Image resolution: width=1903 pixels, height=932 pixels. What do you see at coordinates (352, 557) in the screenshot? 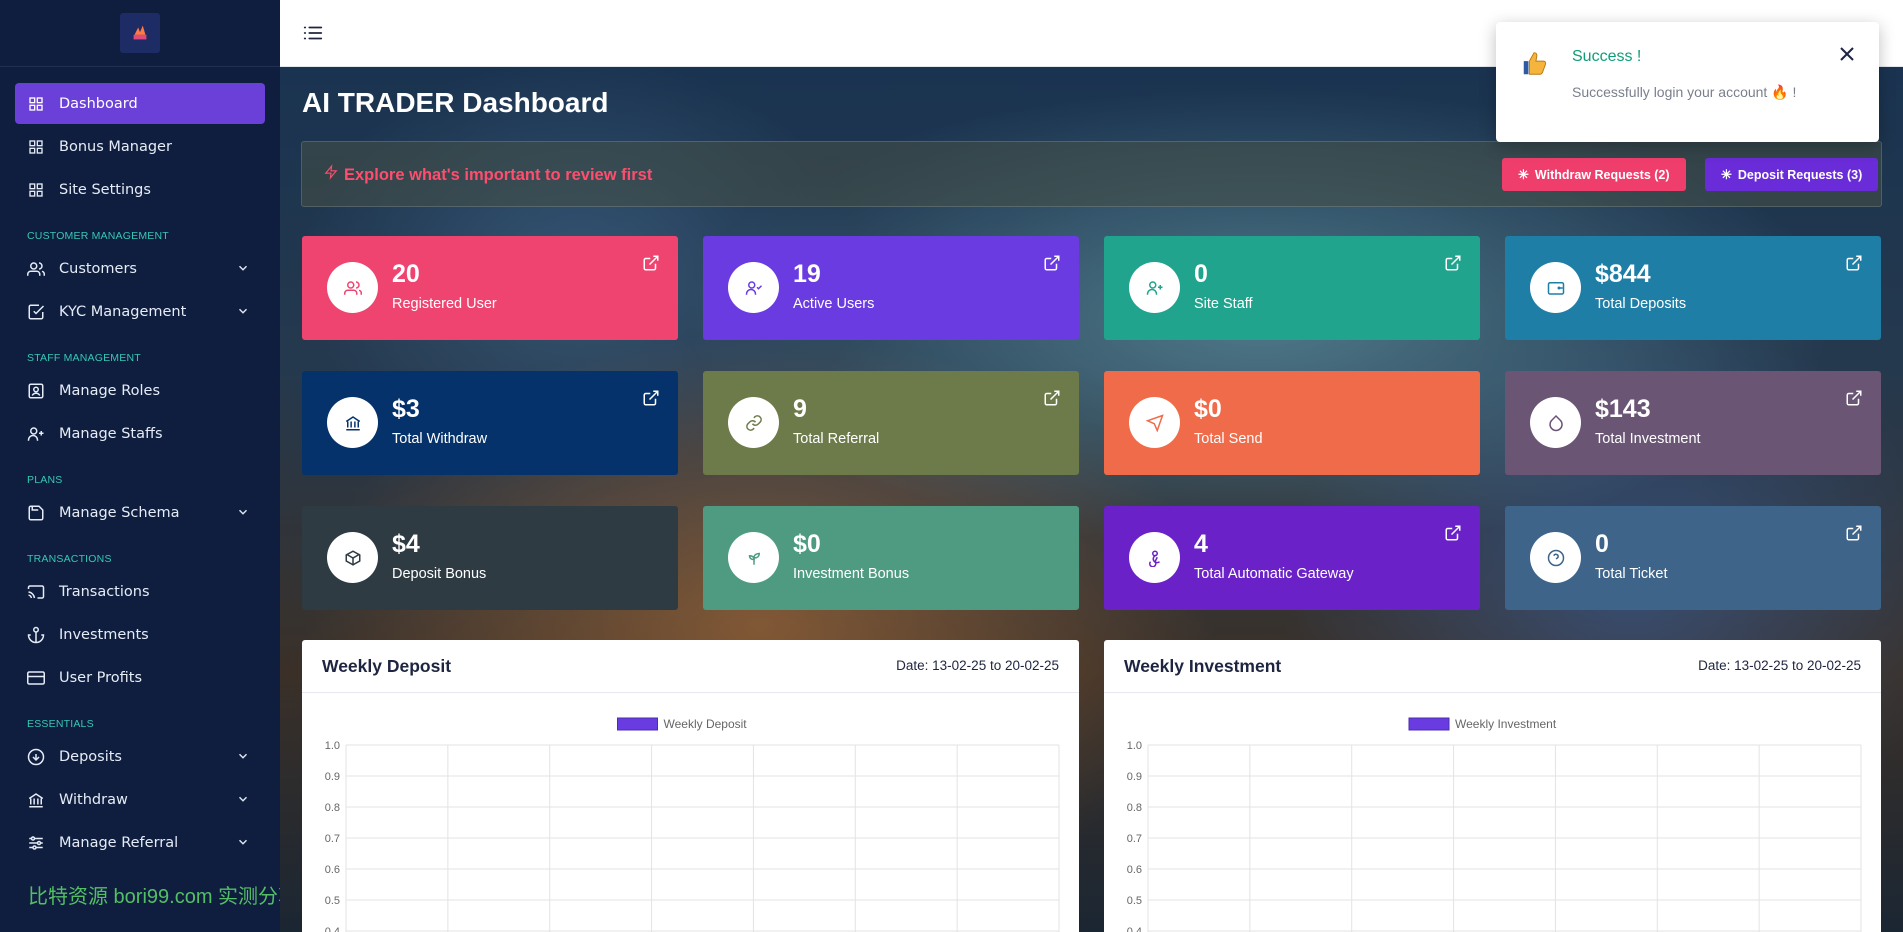
I see `package-icon` at bounding box center [352, 557].